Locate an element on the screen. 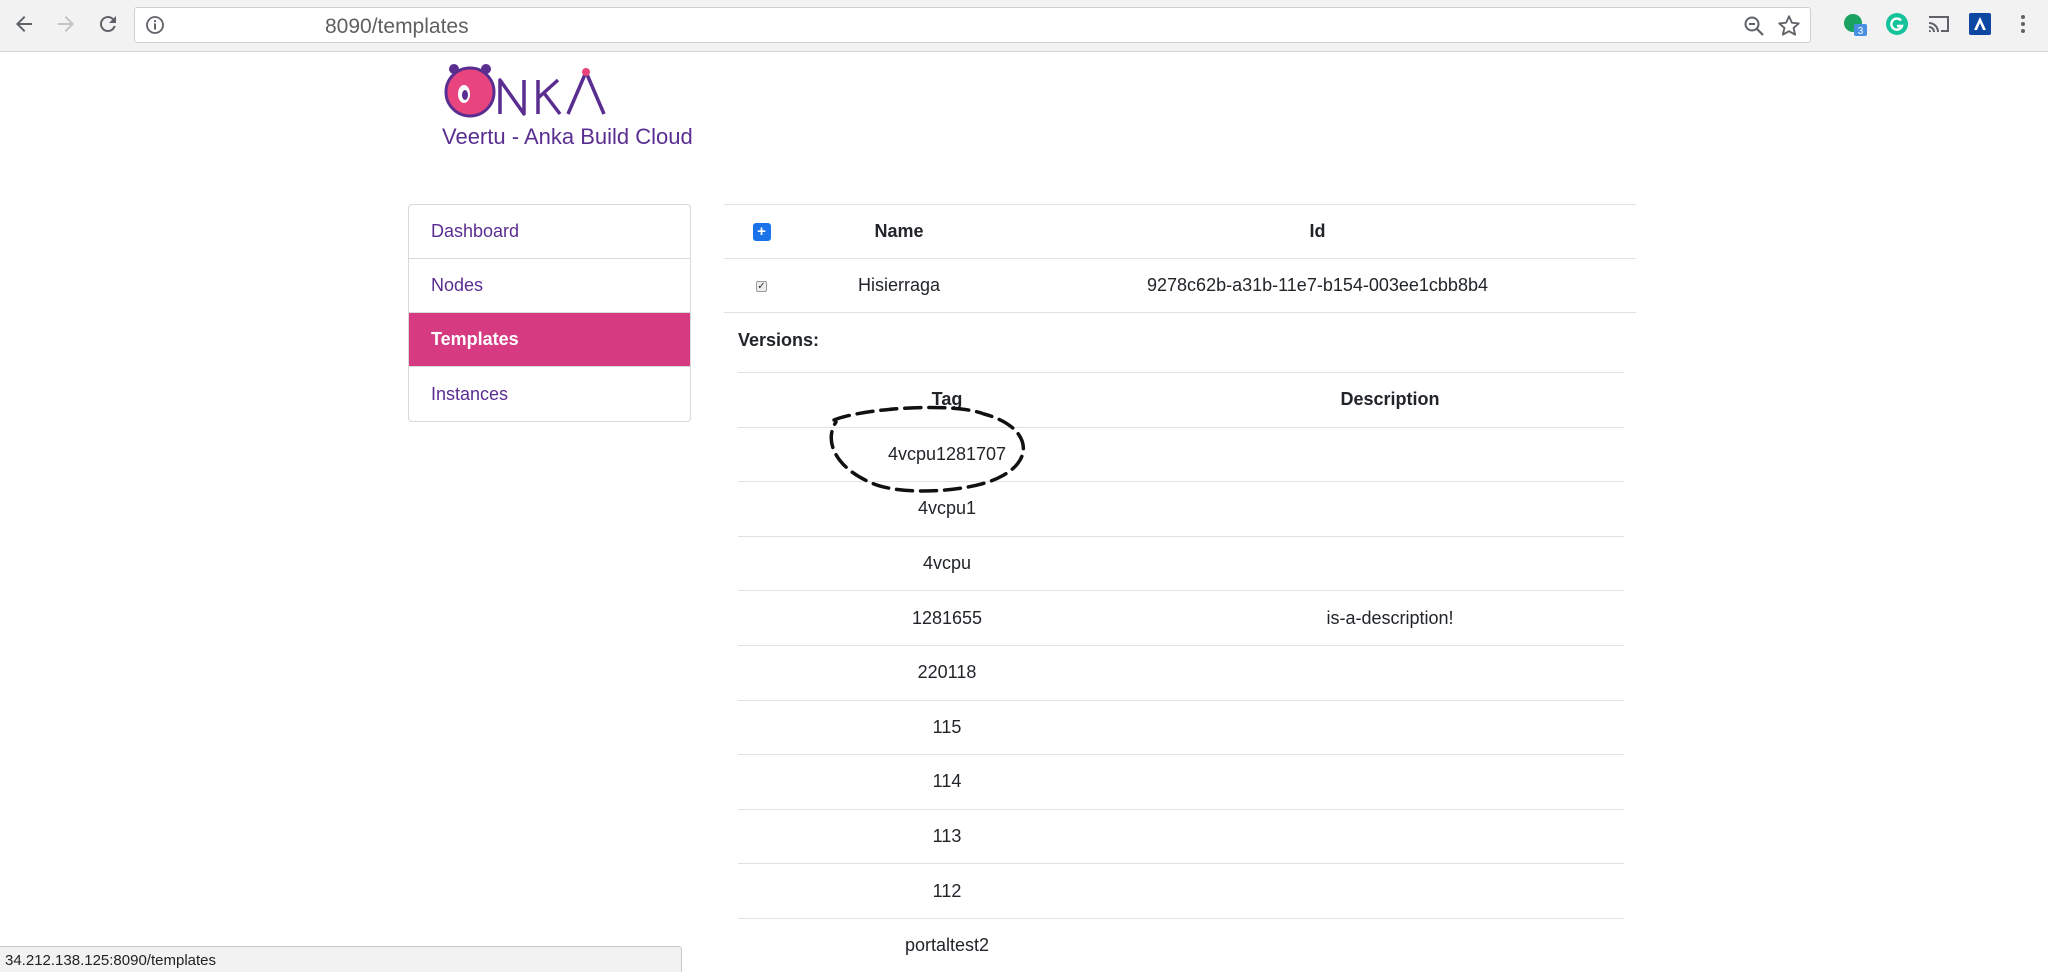 The height and width of the screenshot is (972, 2048). version-tag: 113 is located at coordinates (947, 836).